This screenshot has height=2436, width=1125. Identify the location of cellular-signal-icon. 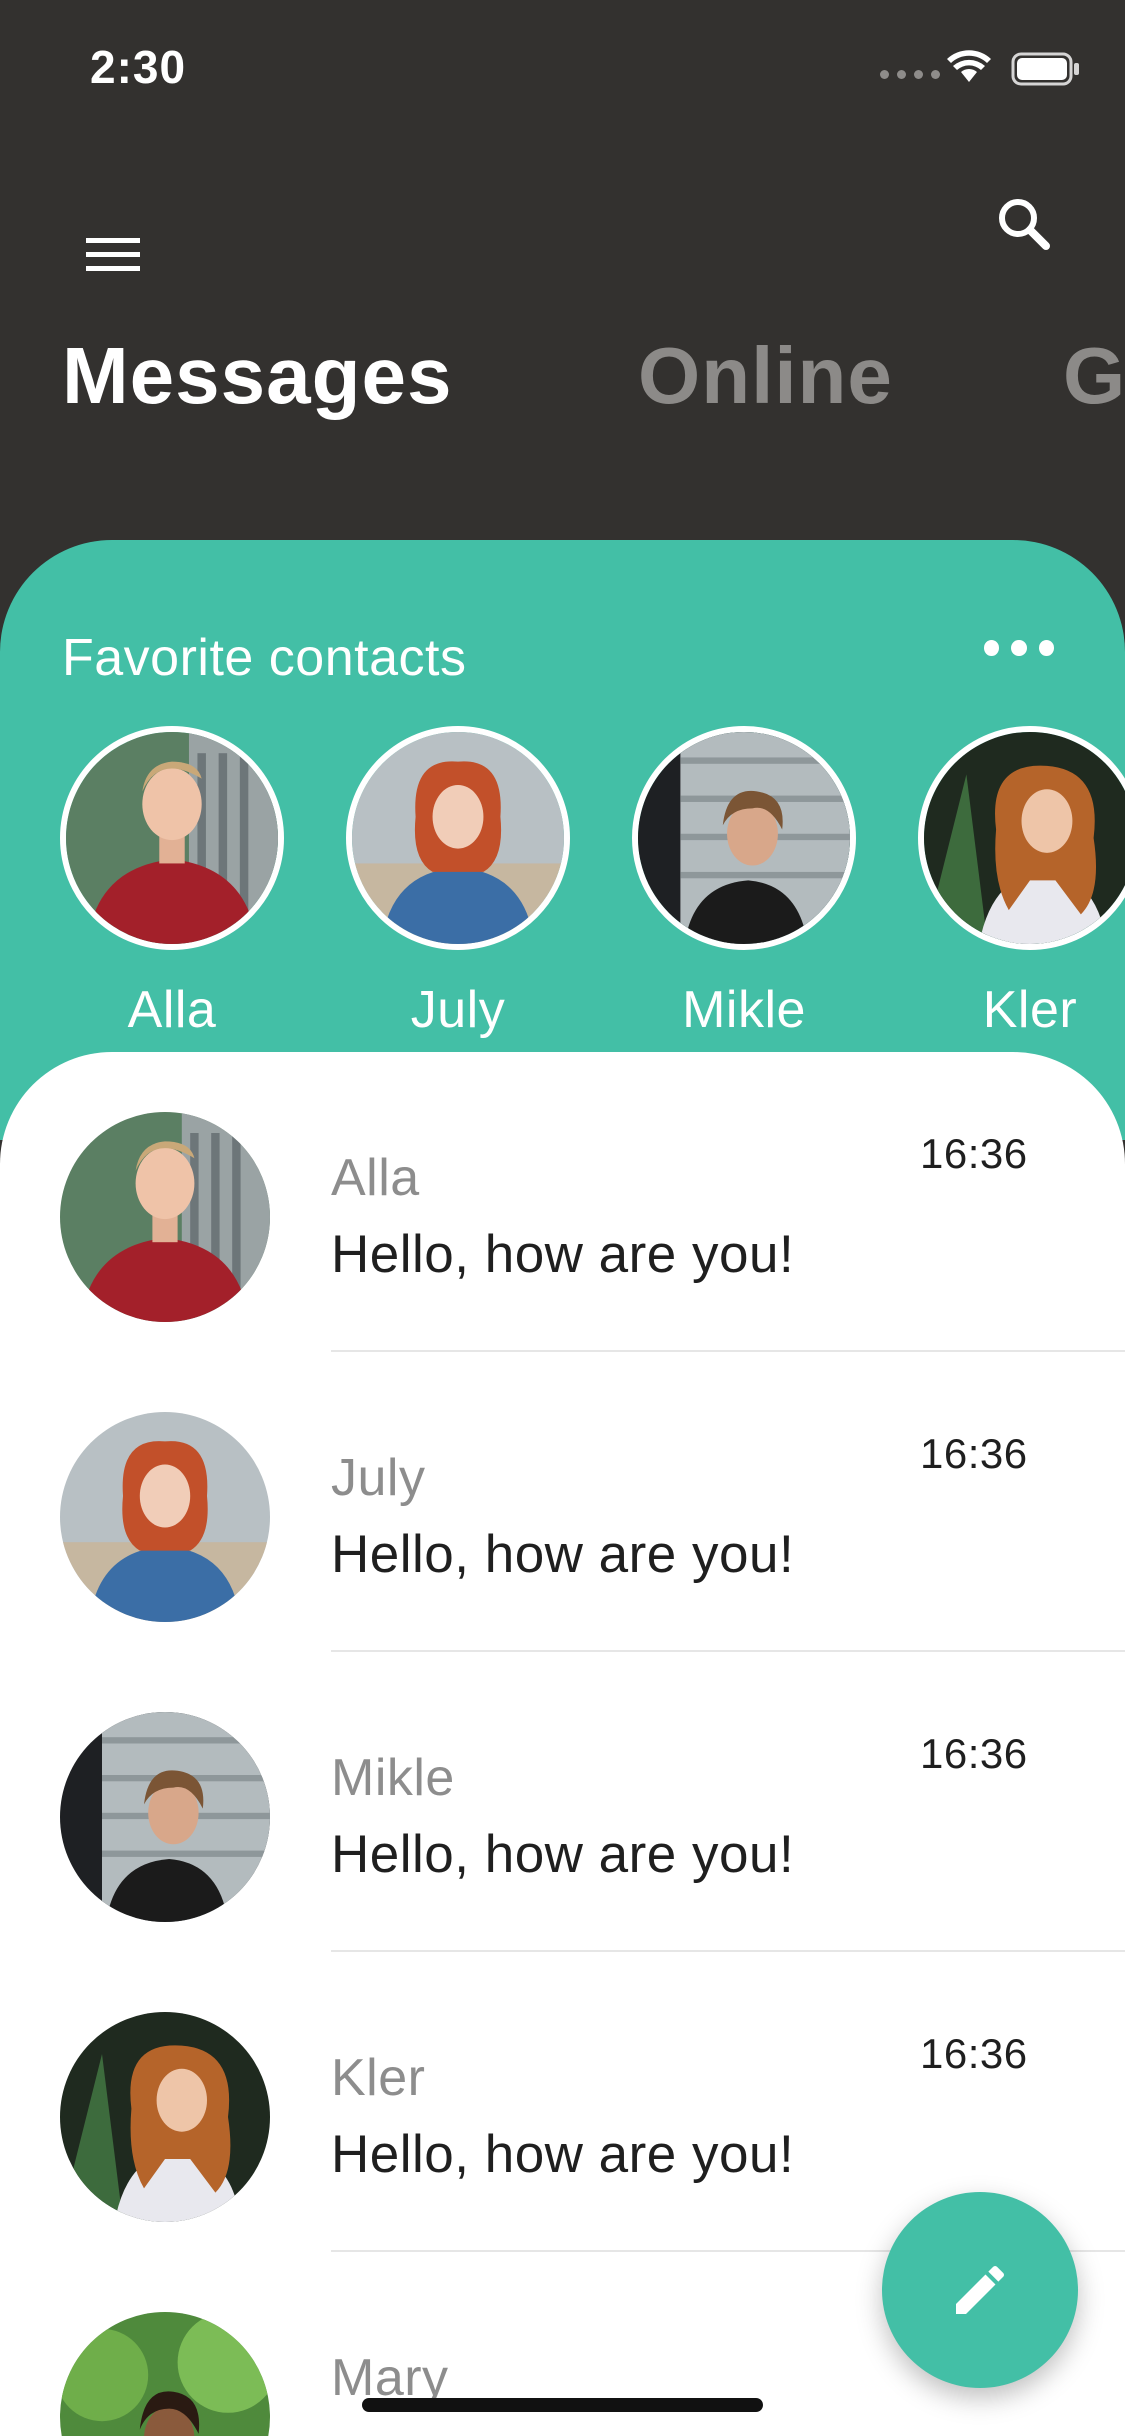
(910, 74).